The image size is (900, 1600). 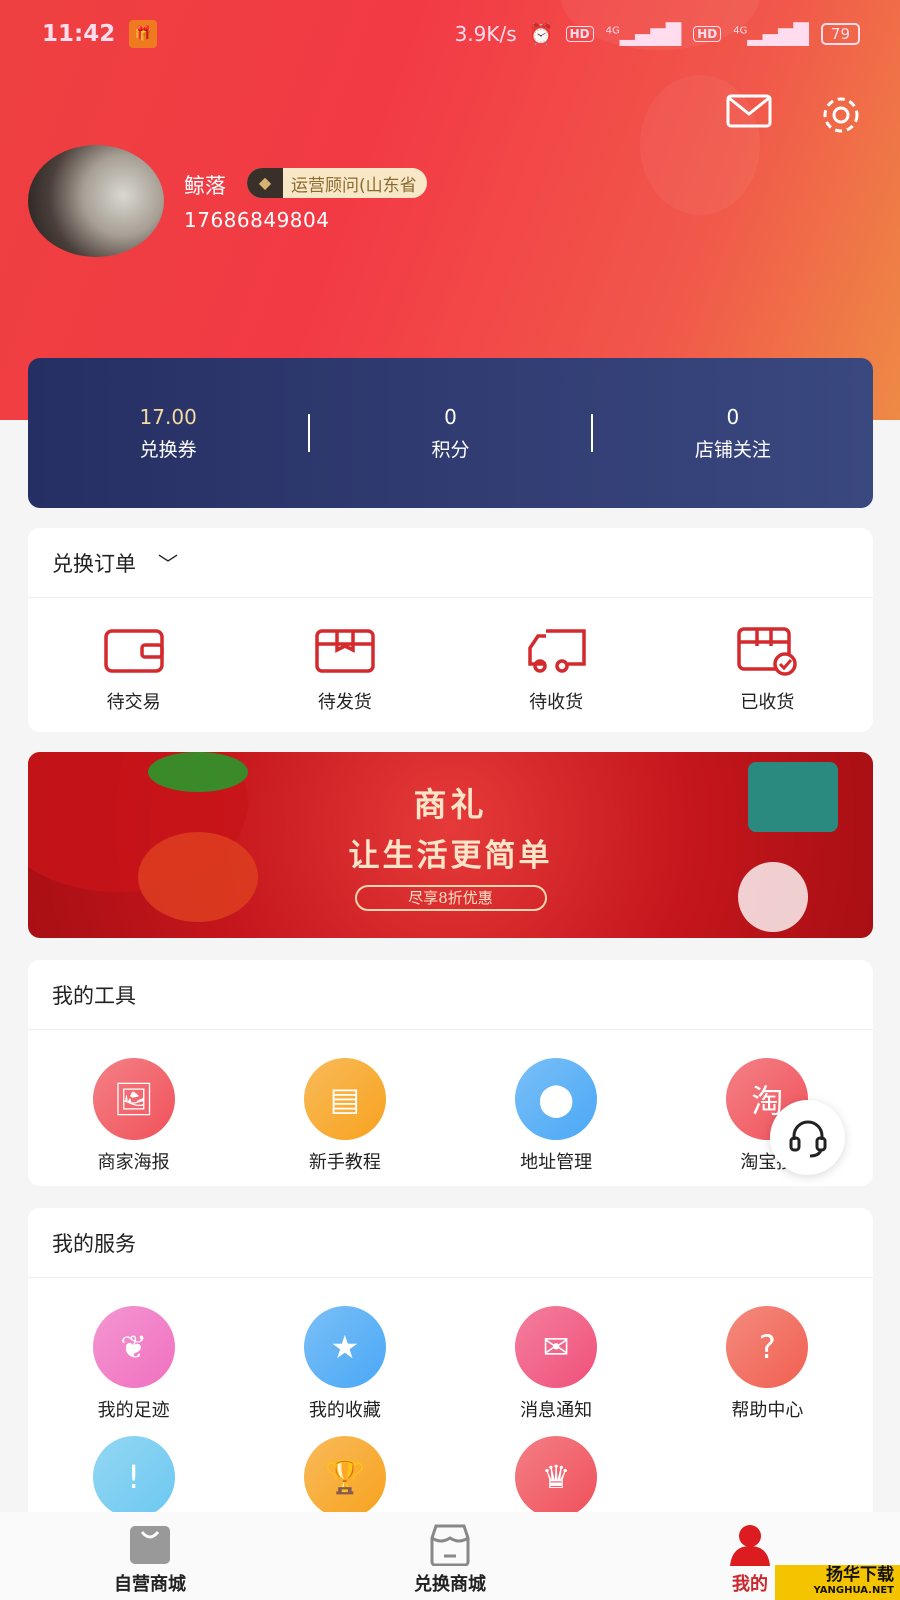 I want to click on help-icon: ?, so click(x=767, y=1347).